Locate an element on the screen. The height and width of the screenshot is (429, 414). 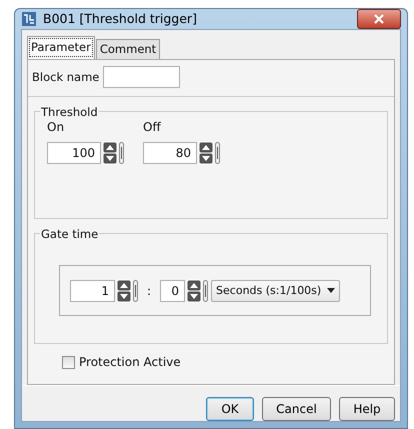
tab: Parameter is located at coordinates (61, 48).